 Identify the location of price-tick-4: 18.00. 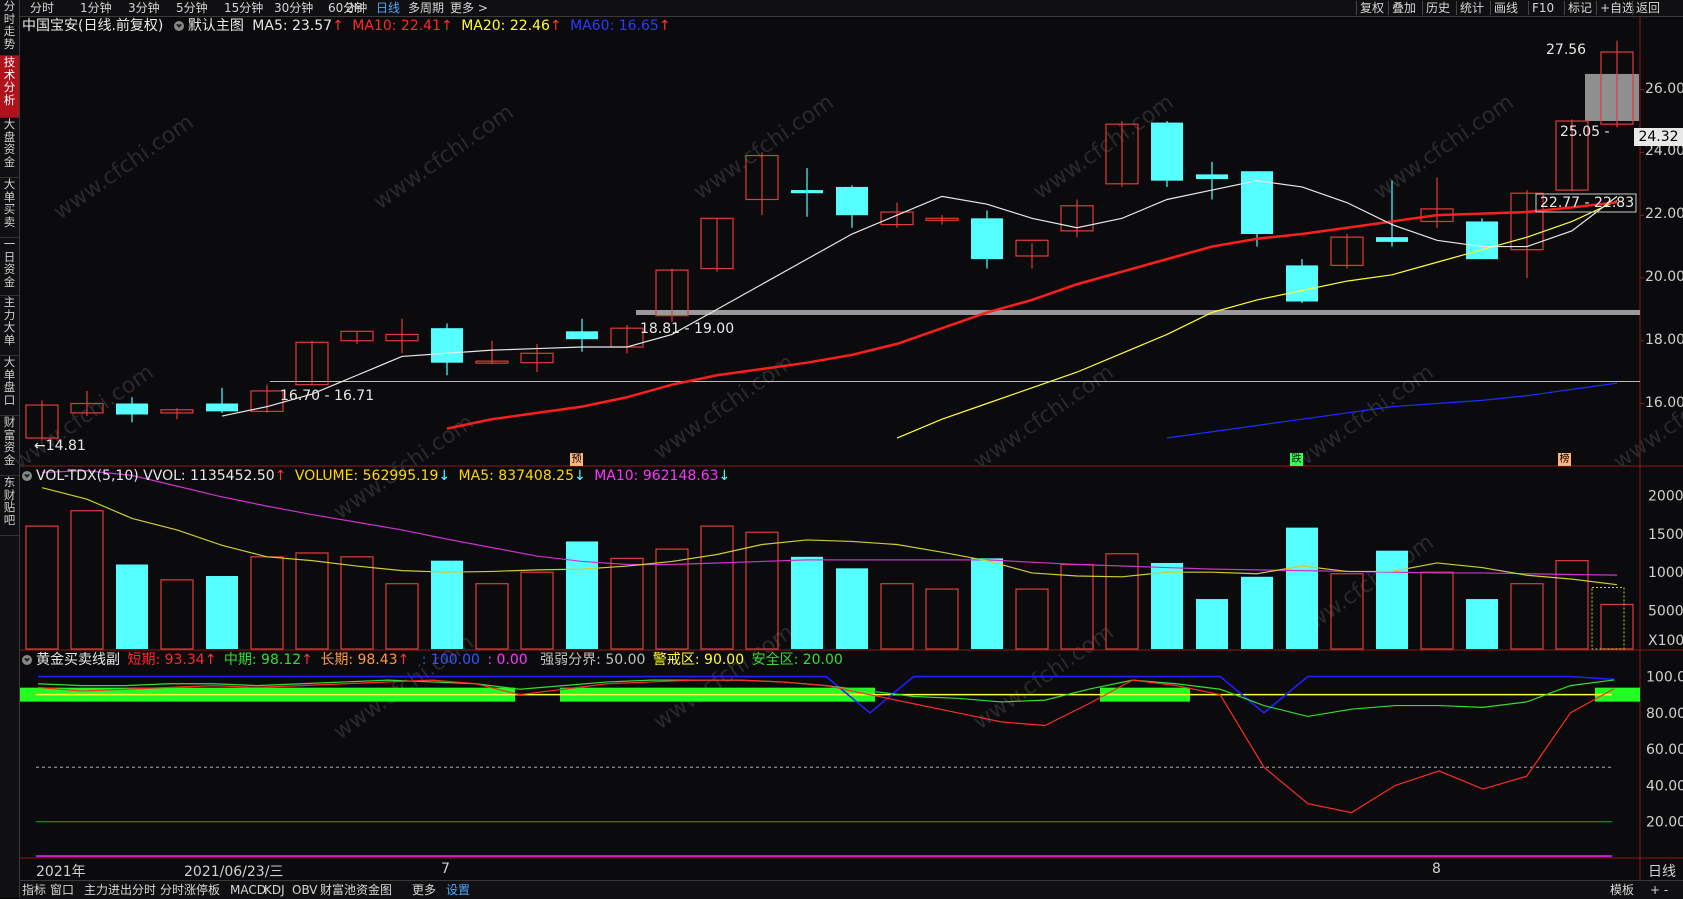
(1664, 339).